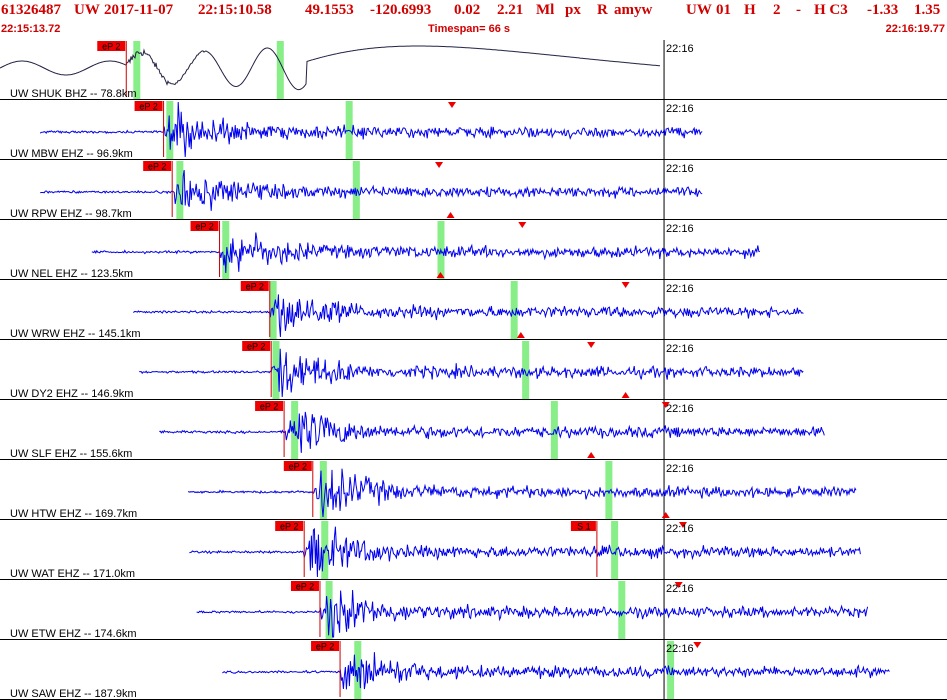 Image resolution: width=947 pixels, height=700 pixels. What do you see at coordinates (71, 214) in the screenshot?
I see `station-label: UW RPW EHZ -- 98.7km` at bounding box center [71, 214].